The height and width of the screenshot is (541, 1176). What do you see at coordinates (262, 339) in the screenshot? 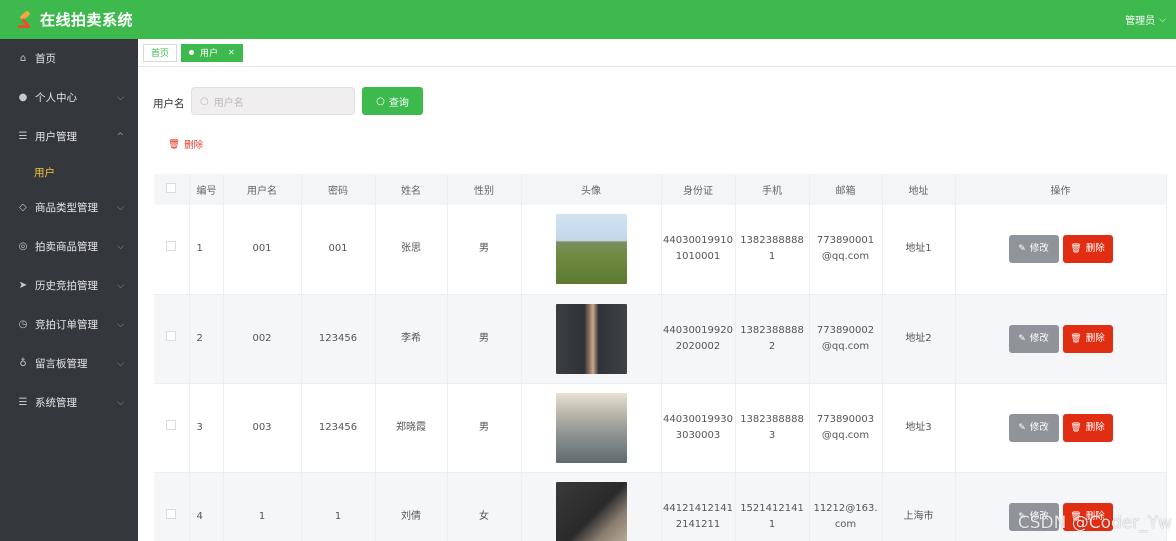
I see `cell-username: 002` at bounding box center [262, 339].